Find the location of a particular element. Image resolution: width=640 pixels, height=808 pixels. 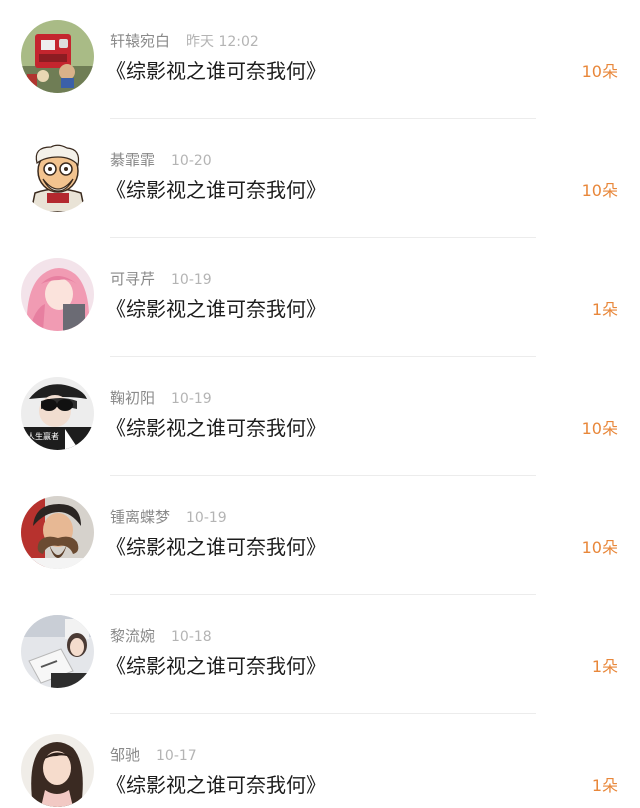

pink-hair-anime-girl-avatar is located at coordinates (57, 294).